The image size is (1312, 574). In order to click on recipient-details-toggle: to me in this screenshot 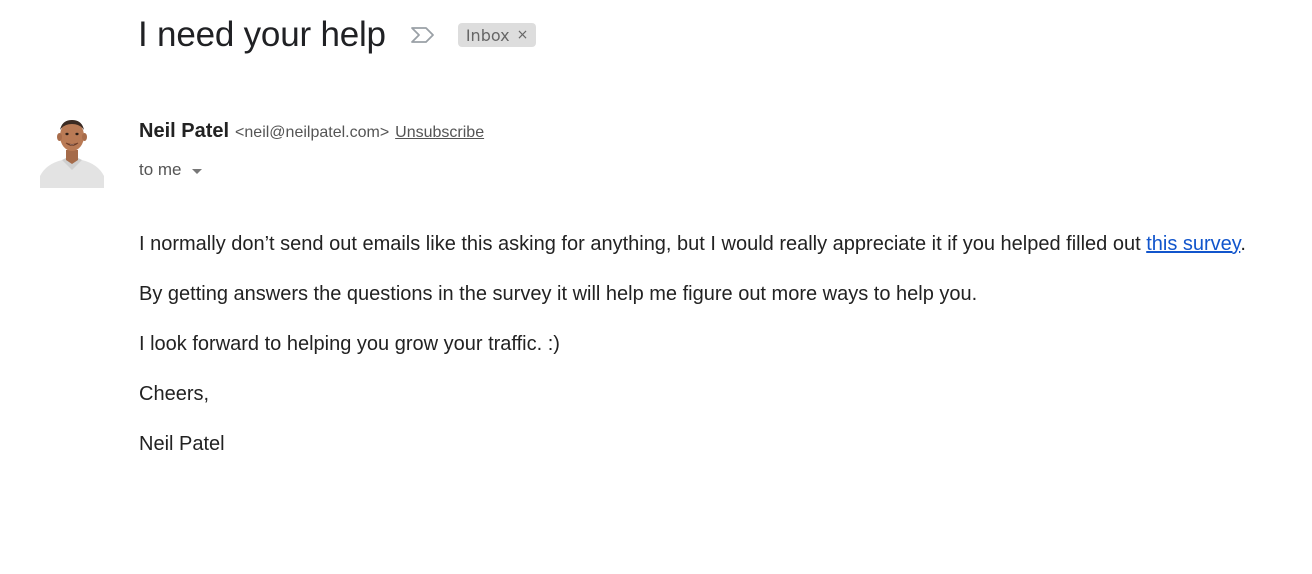, I will do `click(170, 170)`.